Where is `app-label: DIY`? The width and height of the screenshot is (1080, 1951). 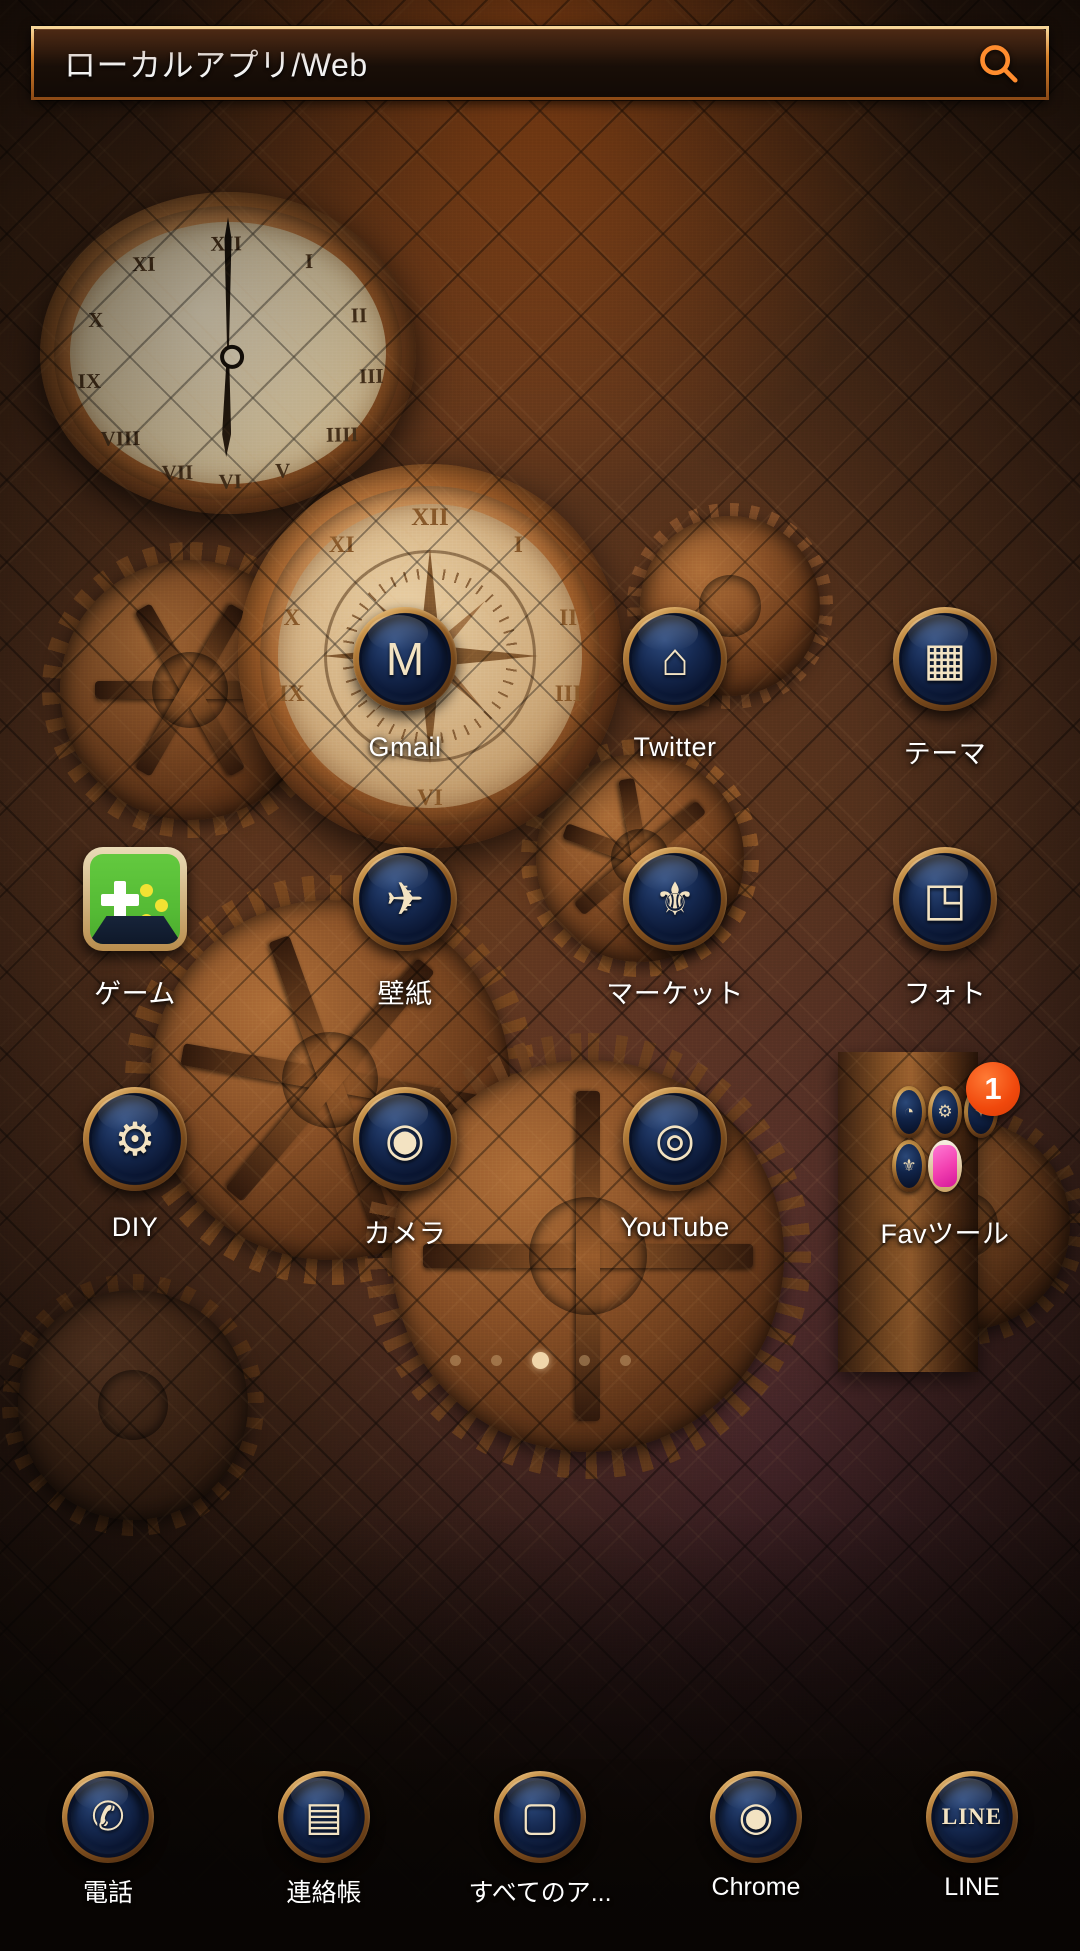
app-label: DIY is located at coordinates (135, 1227).